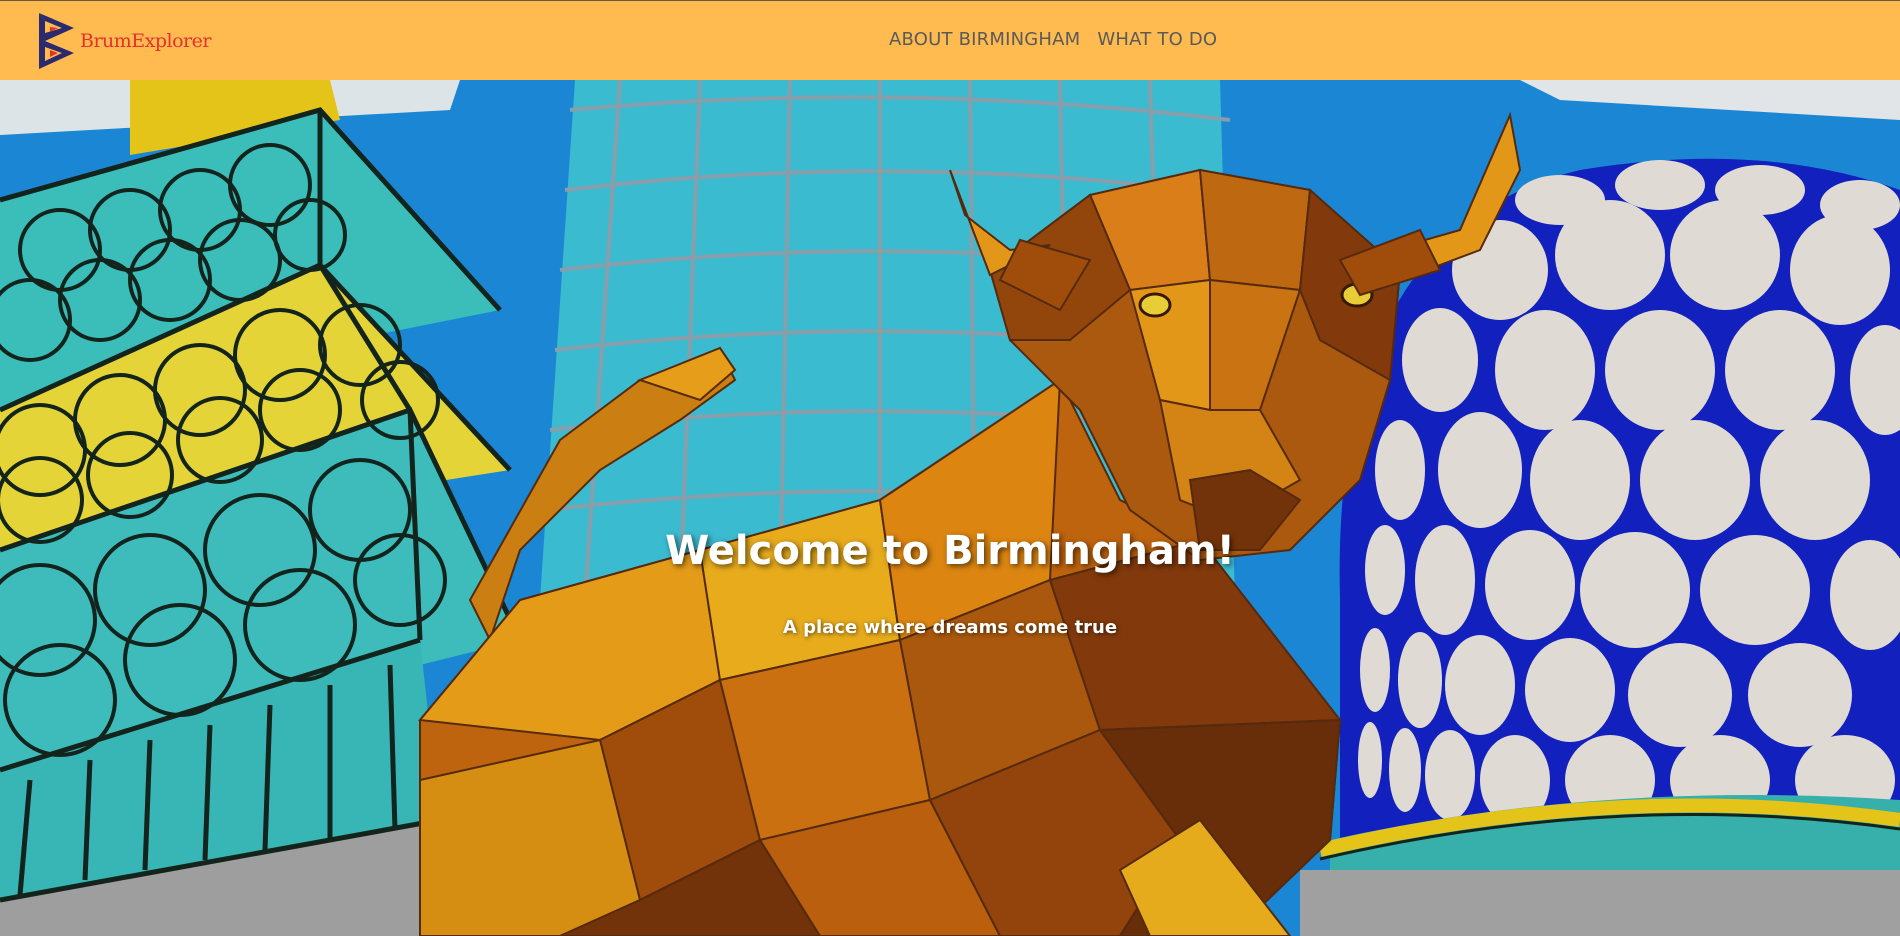  I want to click on navbar: BrumExplorer ABOUT BIRMINGHAM WHAT TO DO, so click(950, 40).